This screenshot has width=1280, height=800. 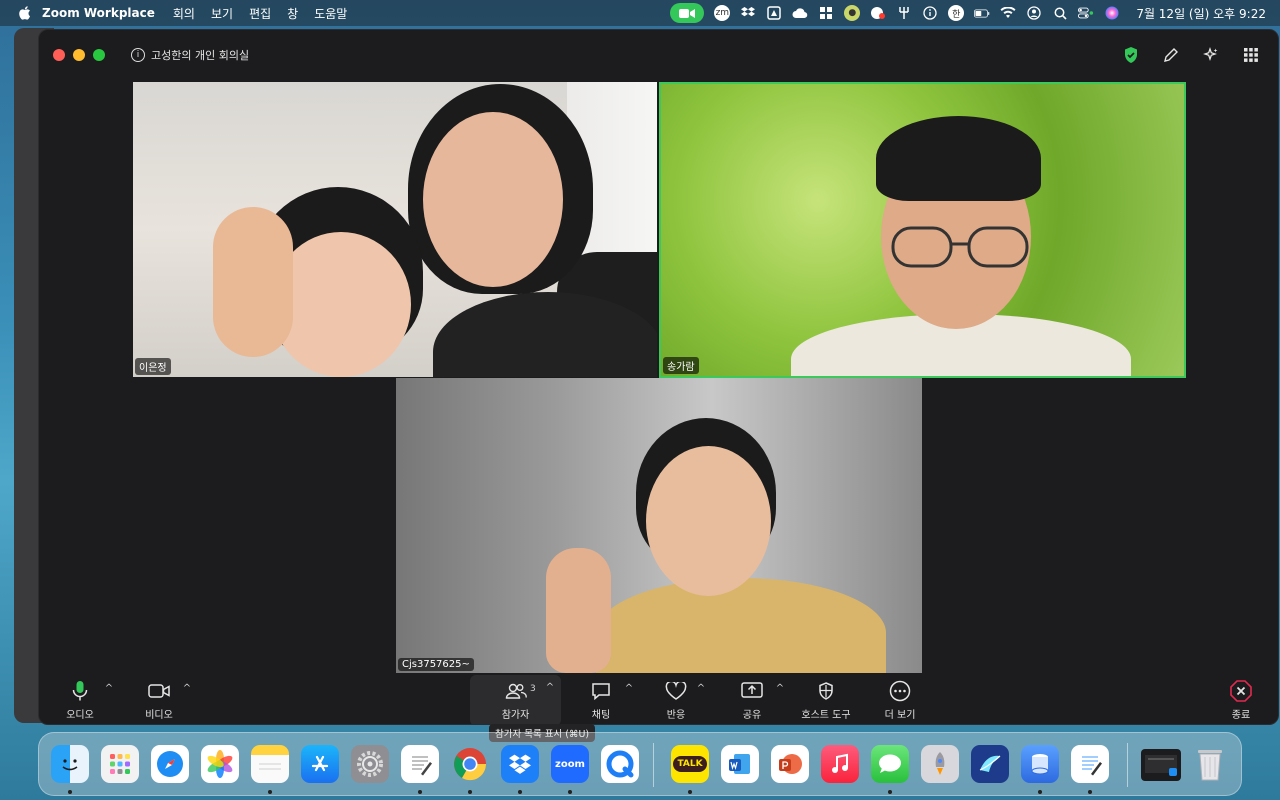 I want to click on body-shape, so click(x=741, y=625).